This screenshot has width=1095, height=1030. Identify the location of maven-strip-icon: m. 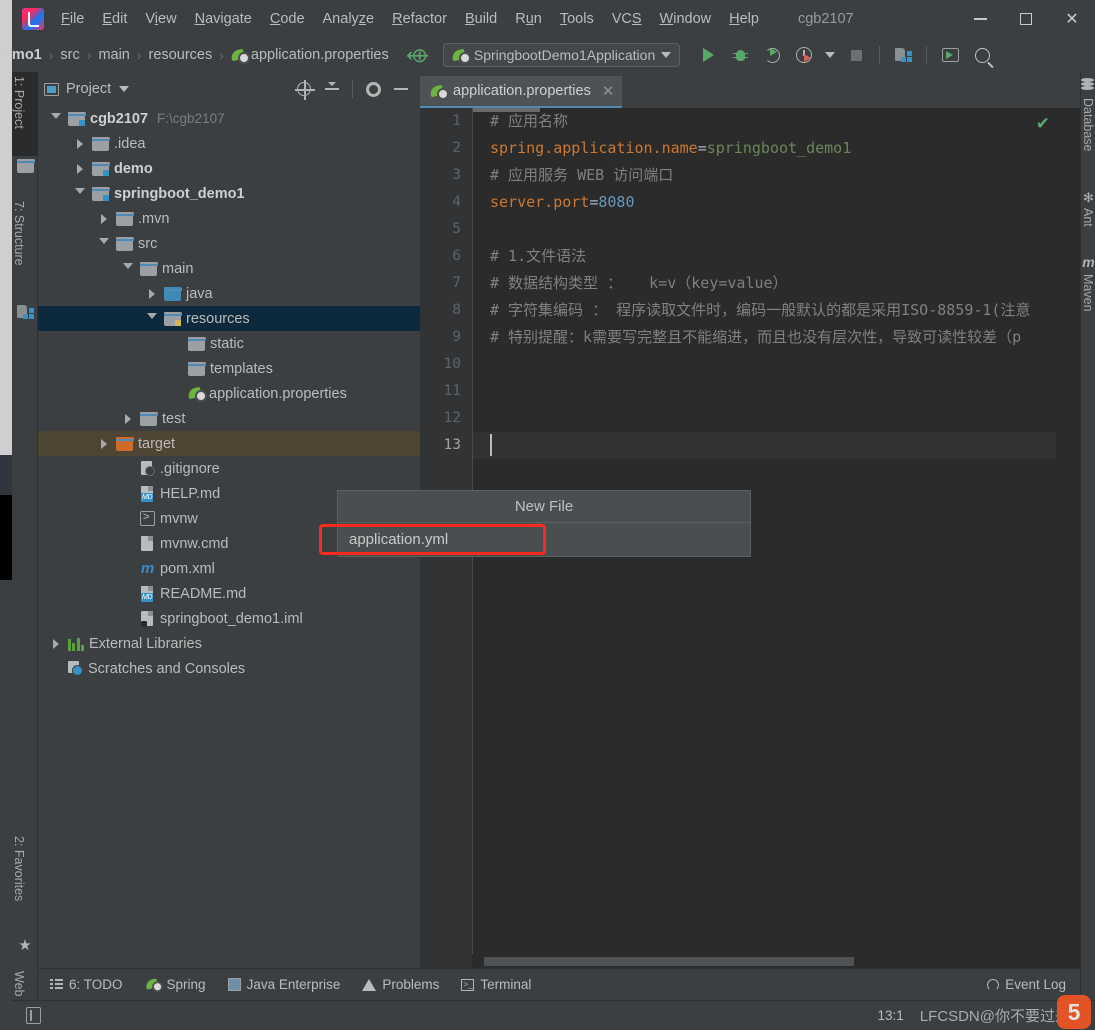
(1088, 262).